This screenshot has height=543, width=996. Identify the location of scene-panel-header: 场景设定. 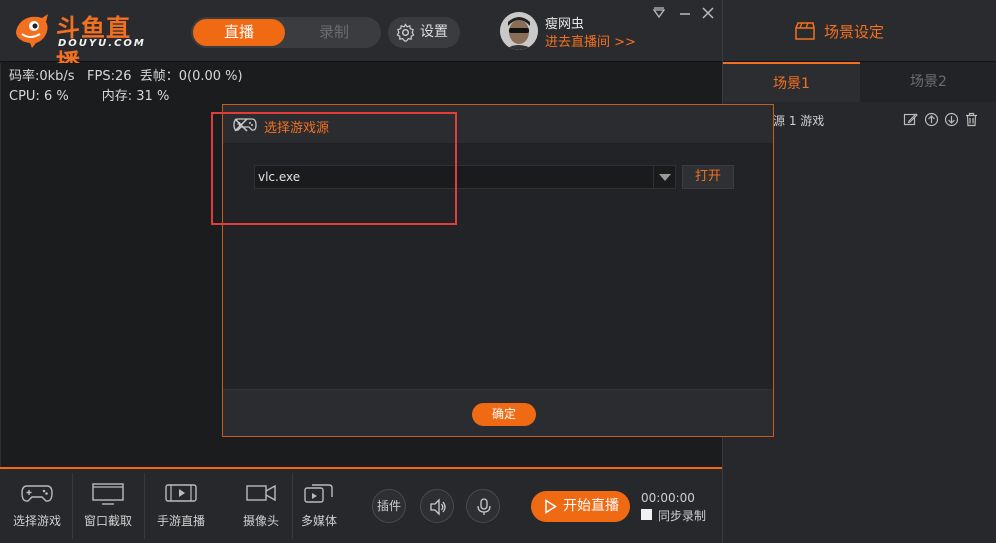
(859, 31).